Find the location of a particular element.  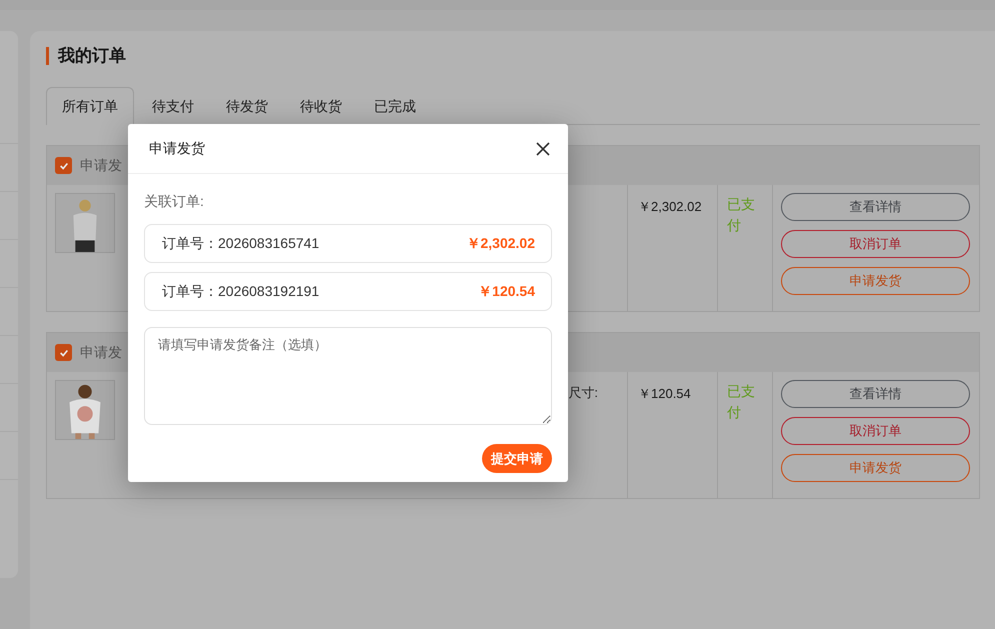

submit-button: 提交申请 is located at coordinates (517, 458).